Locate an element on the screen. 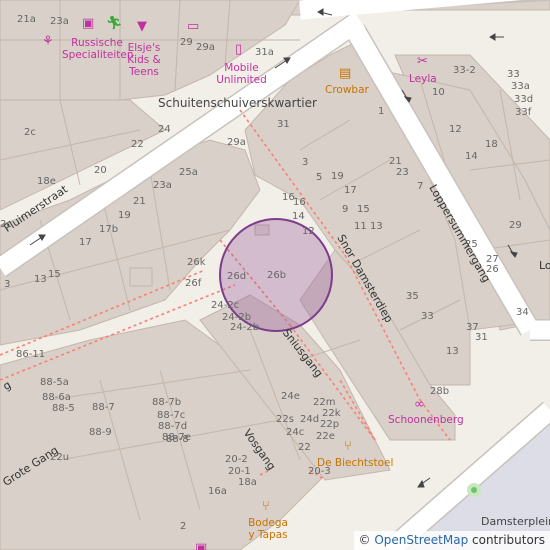 This screenshot has height=550, width=550. house-number: 24d is located at coordinates (310, 419).